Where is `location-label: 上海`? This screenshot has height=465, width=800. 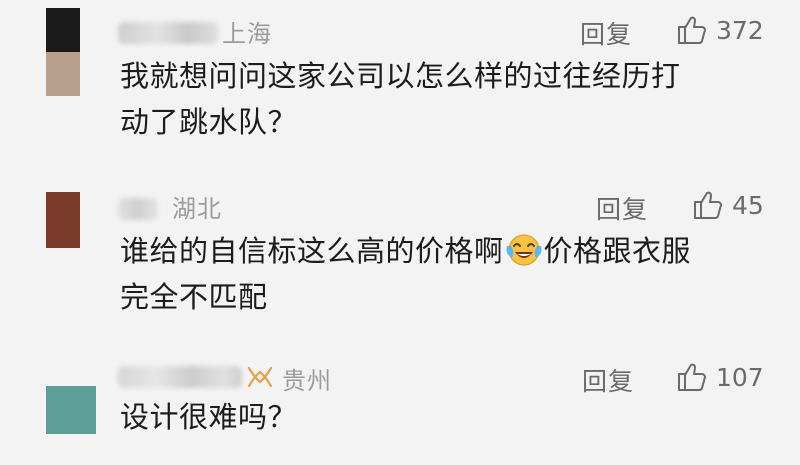 location-label: 上海 is located at coordinates (247, 34).